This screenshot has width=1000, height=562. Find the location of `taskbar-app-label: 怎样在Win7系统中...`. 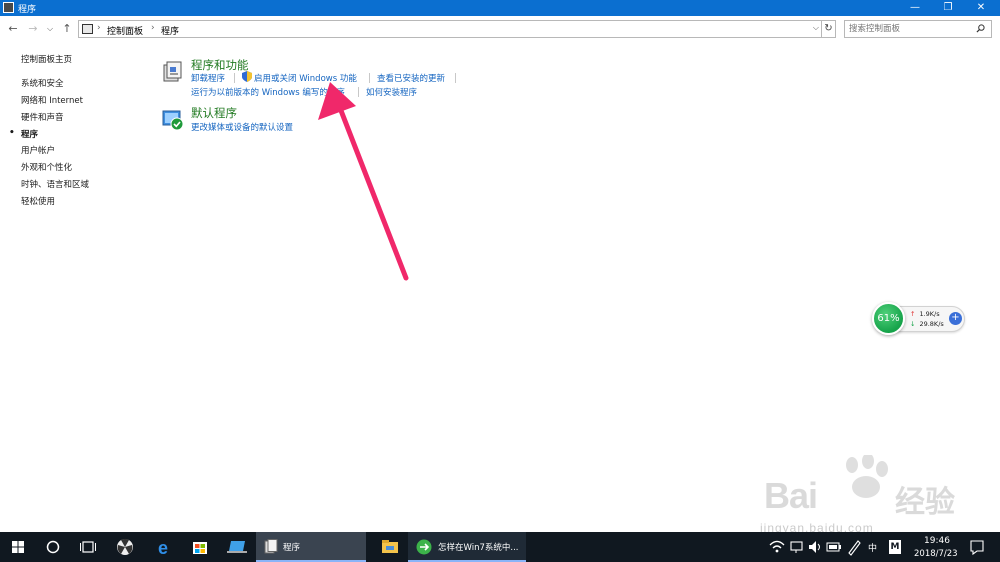

taskbar-app-label: 怎样在Win7系统中... is located at coordinates (478, 548).